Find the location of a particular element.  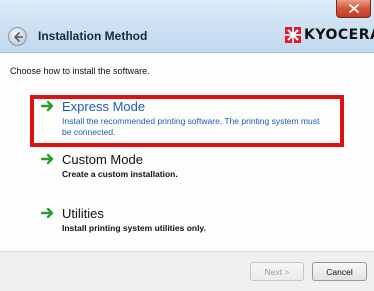

page-title: Installation Method is located at coordinates (93, 36).